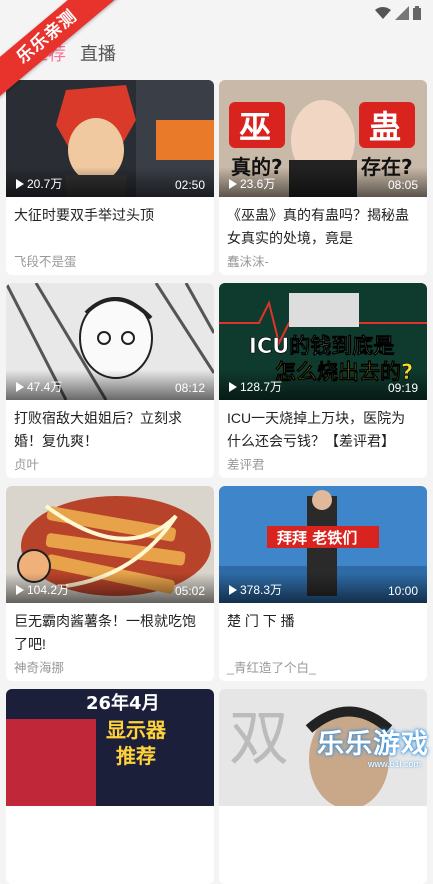  Describe the element at coordinates (27, 465) in the screenshot. I see `uploader-name: 贞叶` at that location.